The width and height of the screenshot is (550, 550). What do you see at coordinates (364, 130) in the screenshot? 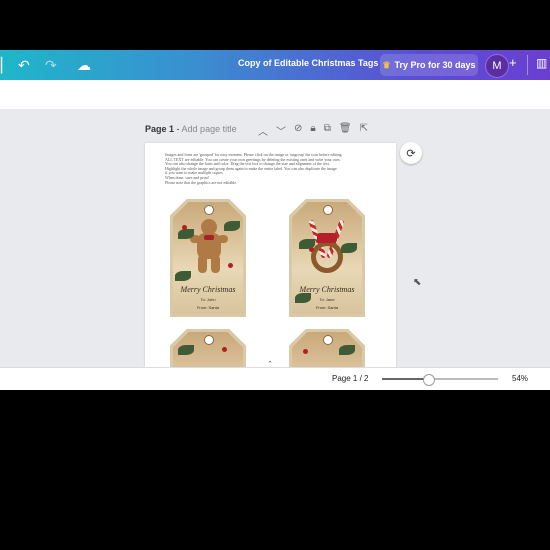
I see `add-page-icon: ⇱` at bounding box center [364, 130].